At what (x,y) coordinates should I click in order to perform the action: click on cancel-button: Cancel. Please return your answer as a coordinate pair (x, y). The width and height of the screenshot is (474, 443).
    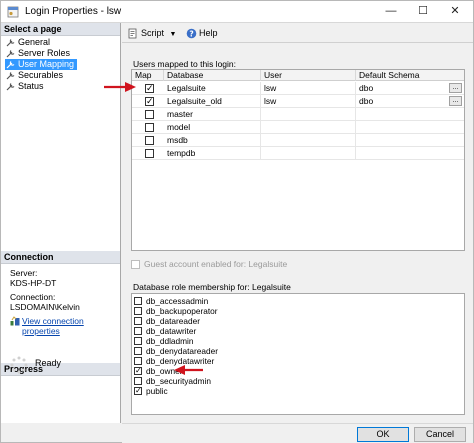
    Looking at the image, I should click on (440, 434).